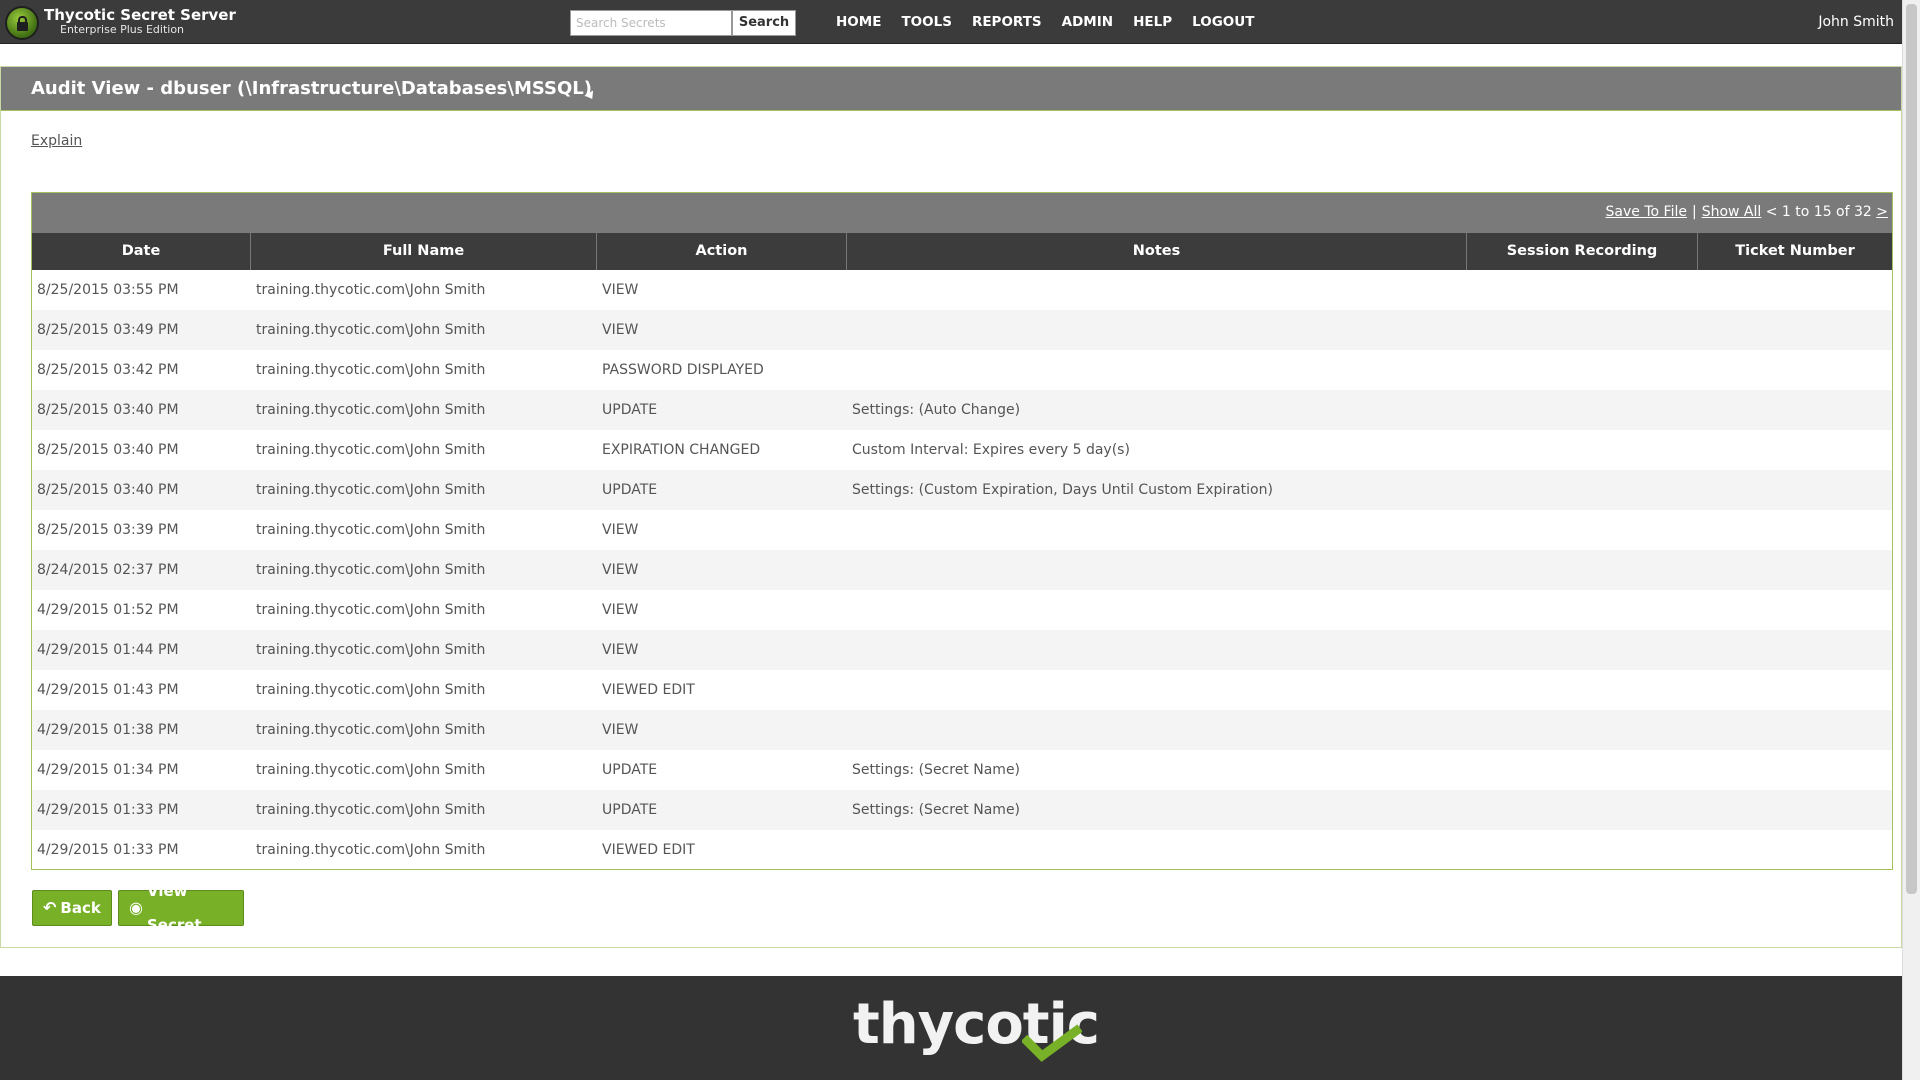 This screenshot has height=1080, width=1920. I want to click on search-input, so click(651, 23).